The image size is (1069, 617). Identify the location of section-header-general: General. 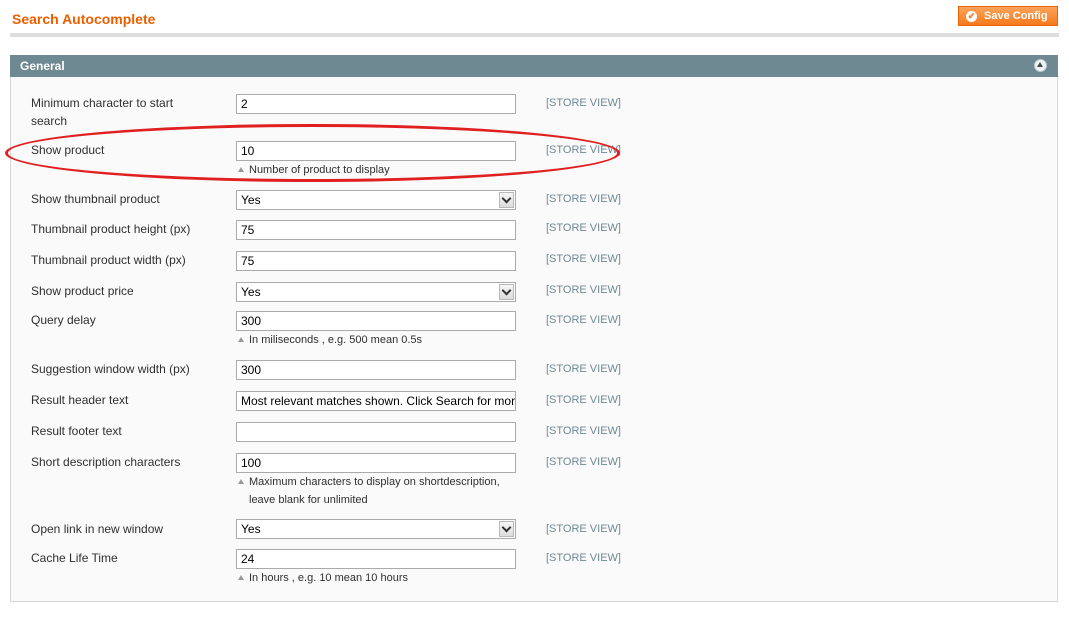
(534, 66).